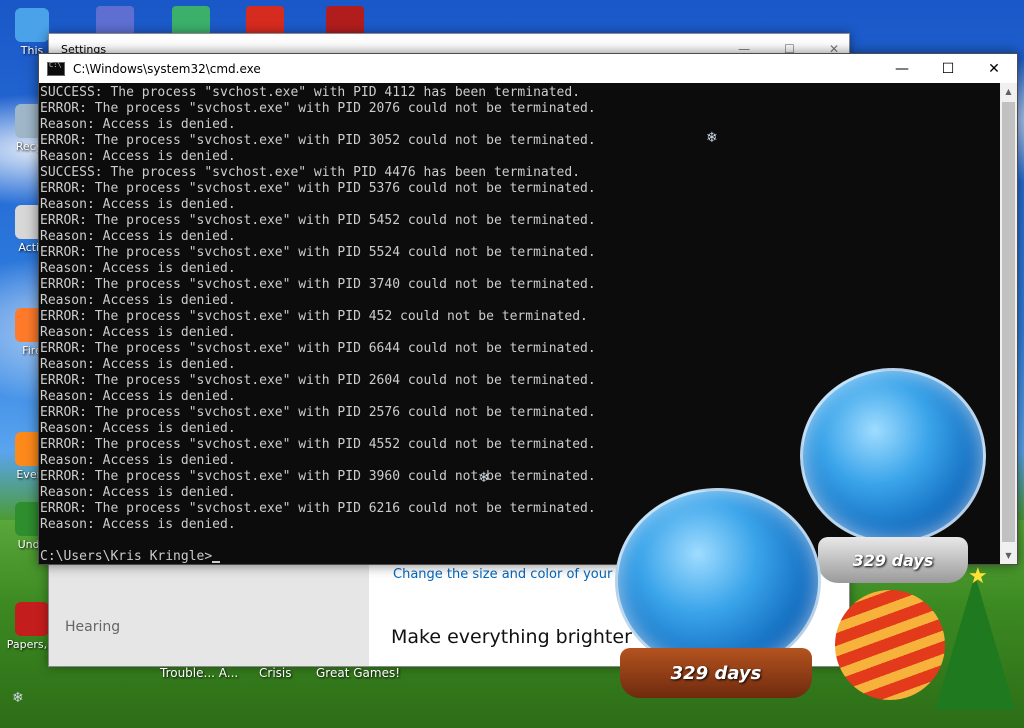 This screenshot has width=1024, height=728. I want to click on snow-globe-left, so click(718, 581).